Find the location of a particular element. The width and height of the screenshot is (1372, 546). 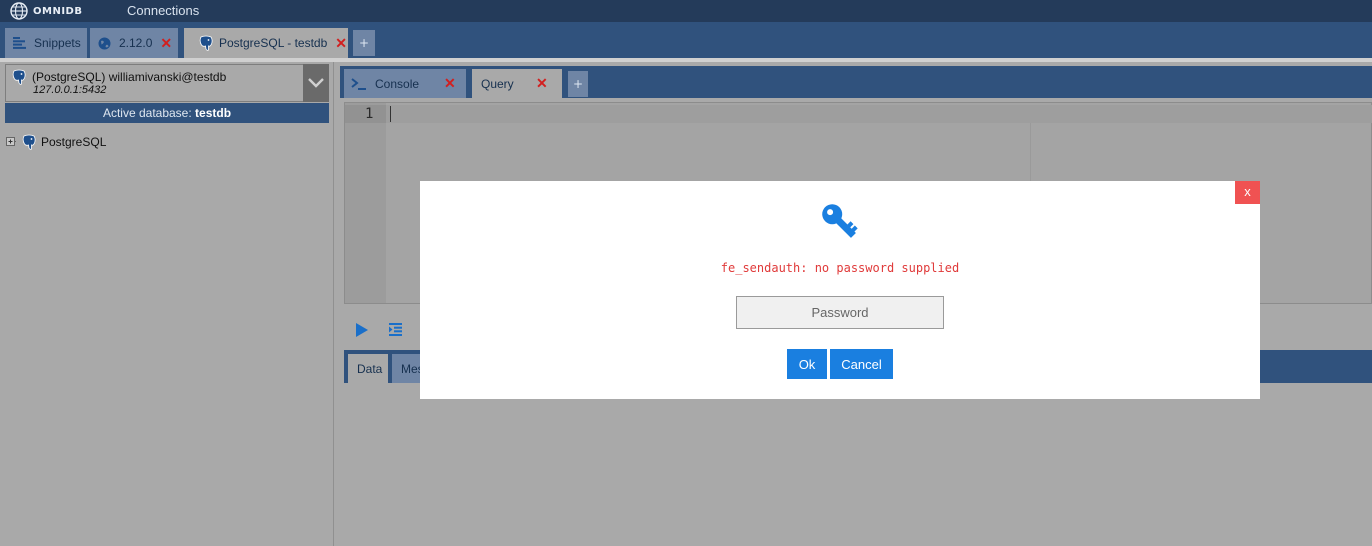

brand-name: OMNIDB is located at coordinates (58, 11).